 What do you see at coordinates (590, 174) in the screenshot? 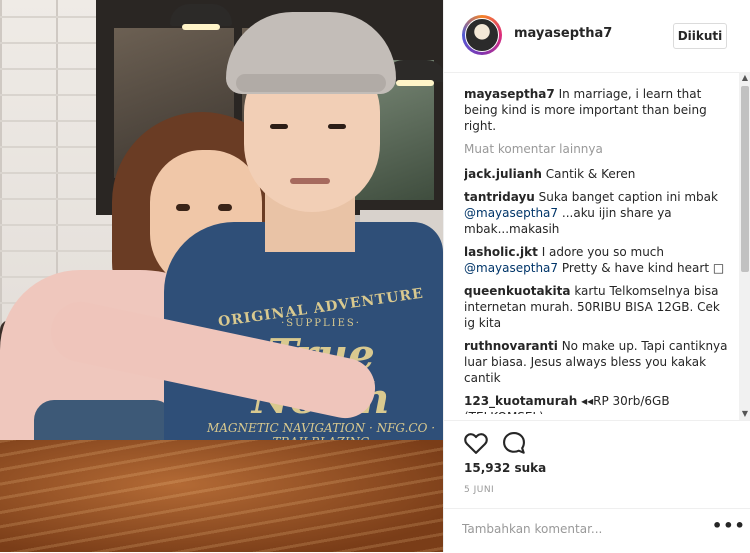
I see `comment-text: Cantik & Keren` at bounding box center [590, 174].